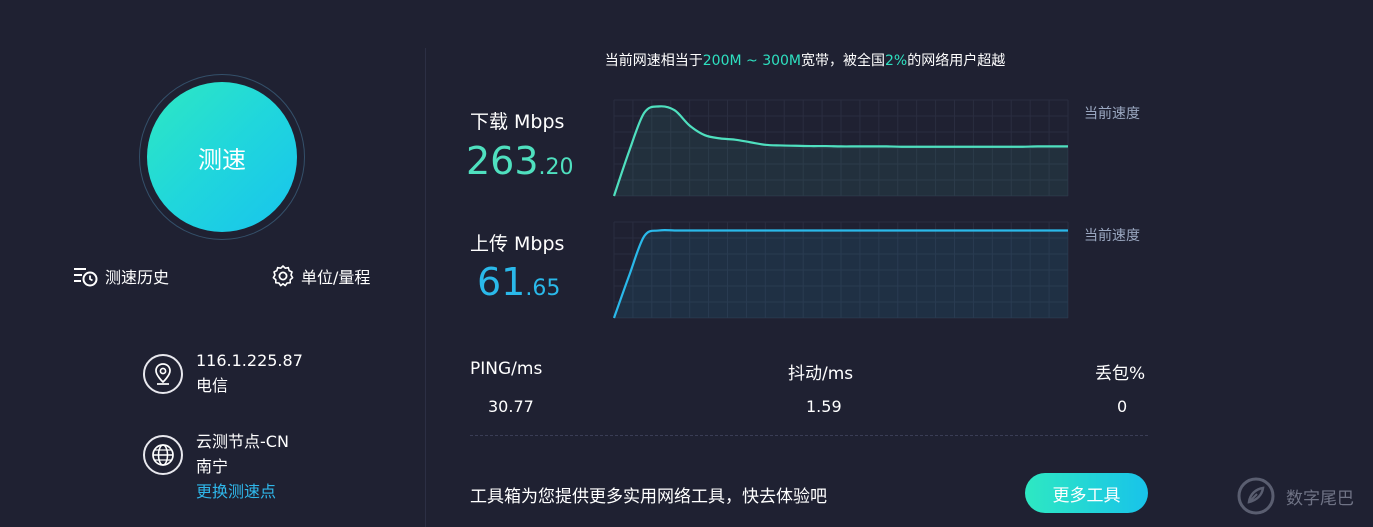  What do you see at coordinates (896, 61) in the screenshot?
I see `summary-percent: 2%` at bounding box center [896, 61].